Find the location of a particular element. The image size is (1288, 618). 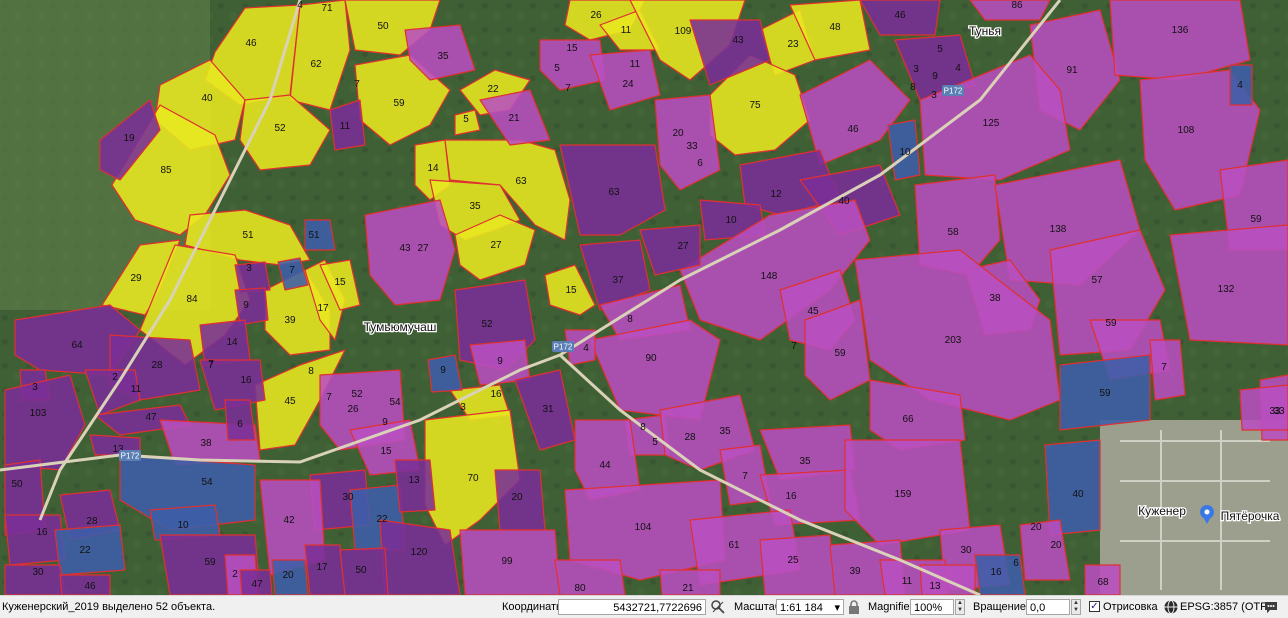

field-label: 203 is located at coordinates (953, 340).